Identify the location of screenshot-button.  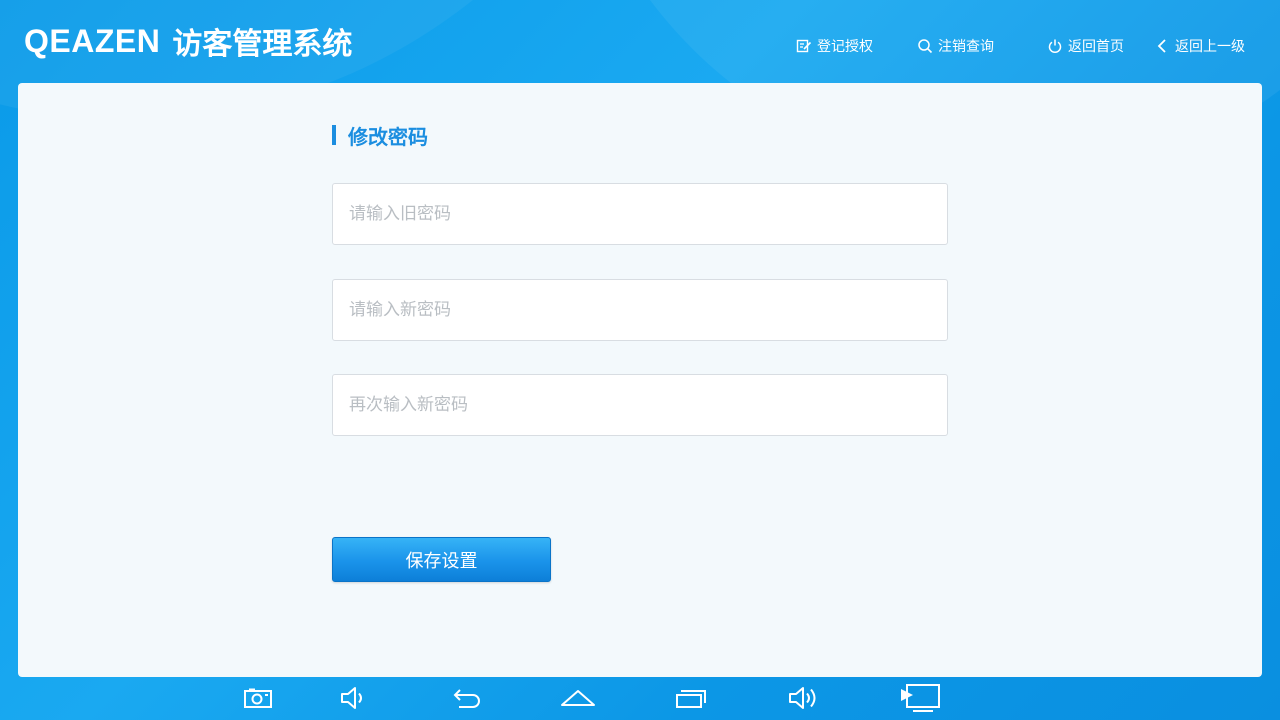
(258, 698).